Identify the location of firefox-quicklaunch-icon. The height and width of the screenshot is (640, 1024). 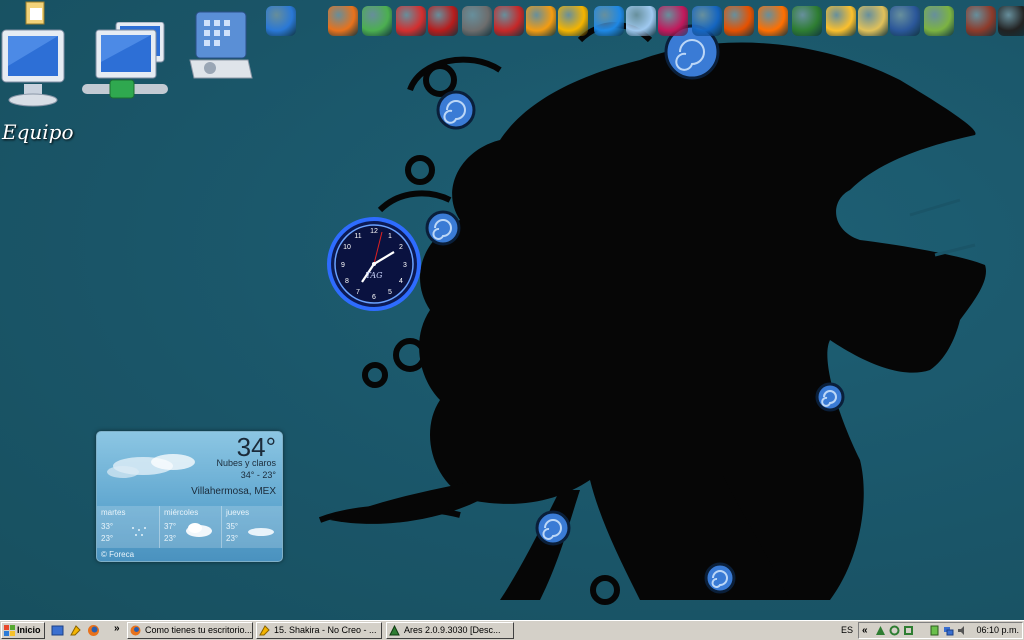
(93, 630).